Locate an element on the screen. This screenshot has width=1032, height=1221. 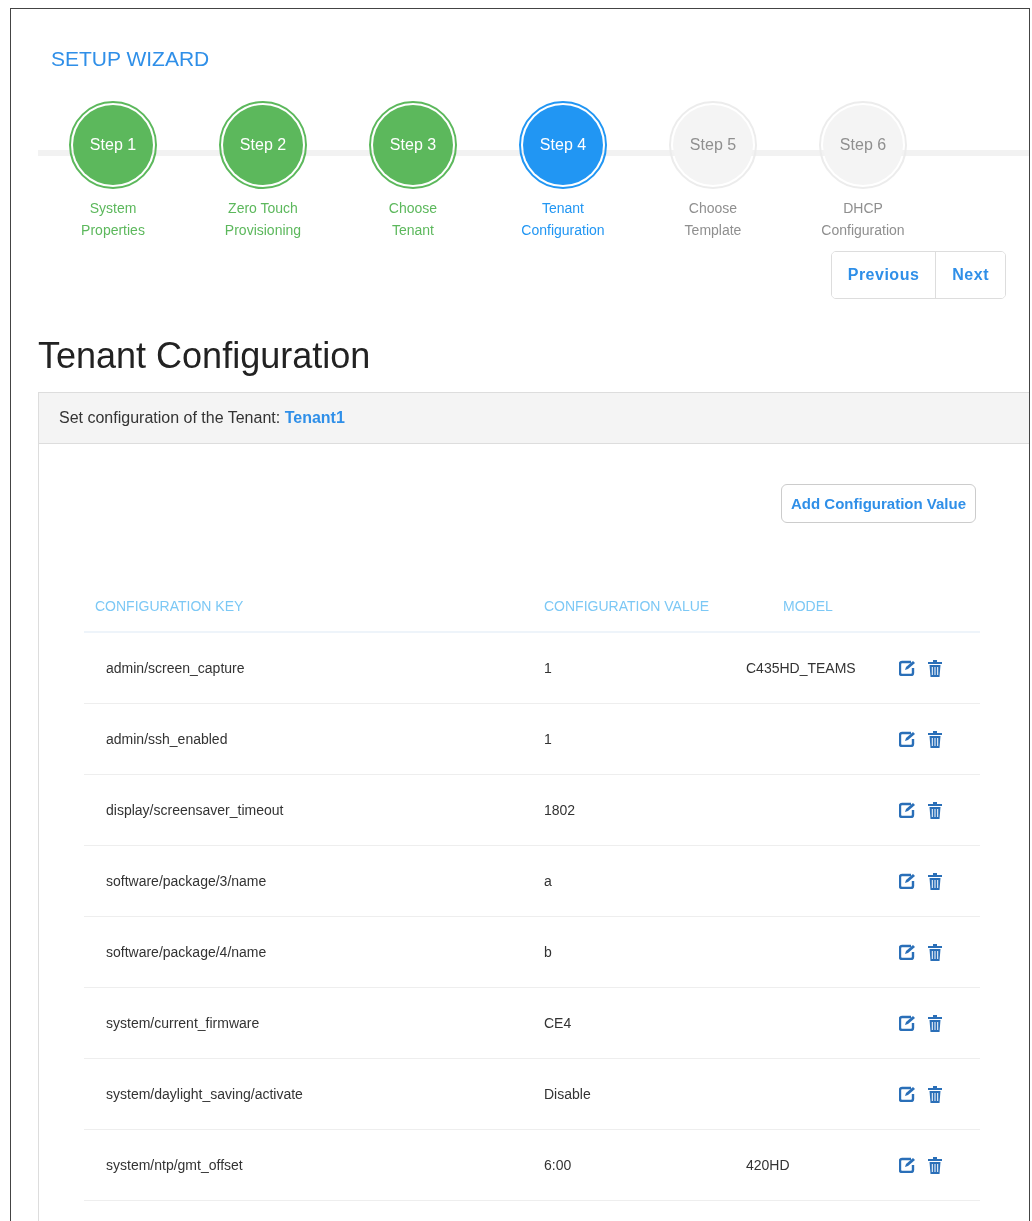
table-cell: 1802 is located at coordinates (560, 810).